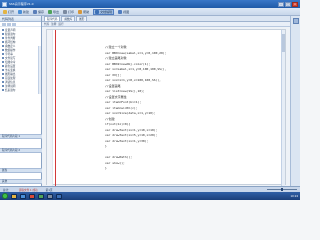 The width and height of the screenshot is (320, 240). I want to click on left-pane-section-2: 程序代码片段 2, so click(21, 150).